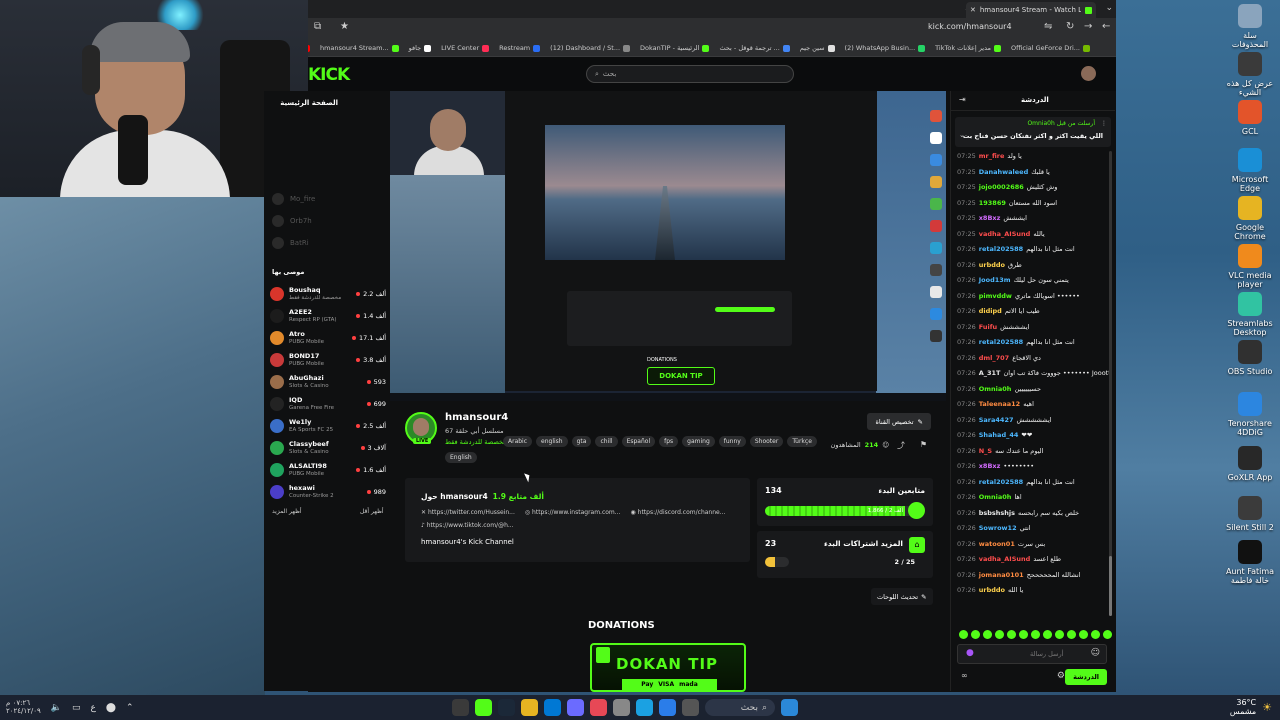  What do you see at coordinates (460, 707) in the screenshot?
I see `task-view-icon` at bounding box center [460, 707].